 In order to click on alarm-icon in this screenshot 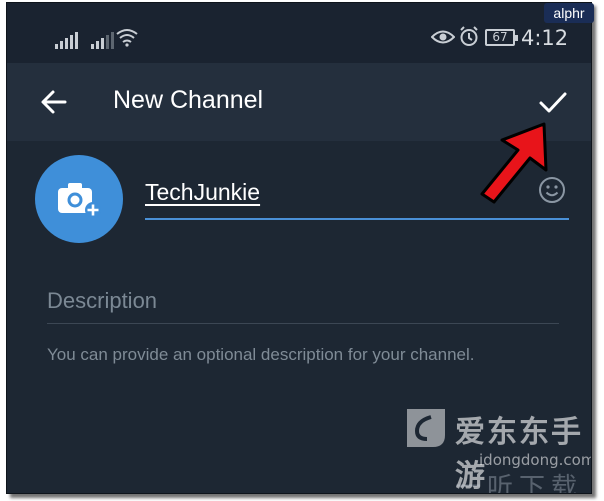, I will do `click(469, 36)`.